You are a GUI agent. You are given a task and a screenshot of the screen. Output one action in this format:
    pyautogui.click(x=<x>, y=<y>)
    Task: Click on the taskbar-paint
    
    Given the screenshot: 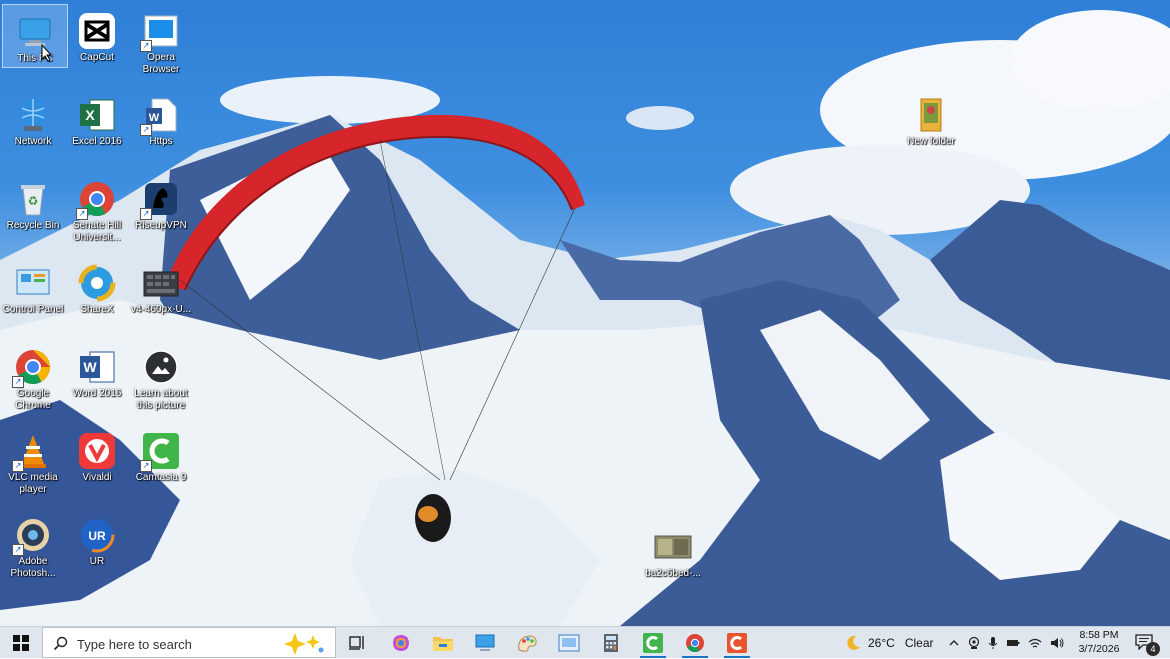 What is the action you would take?
    pyautogui.click(x=527, y=642)
    